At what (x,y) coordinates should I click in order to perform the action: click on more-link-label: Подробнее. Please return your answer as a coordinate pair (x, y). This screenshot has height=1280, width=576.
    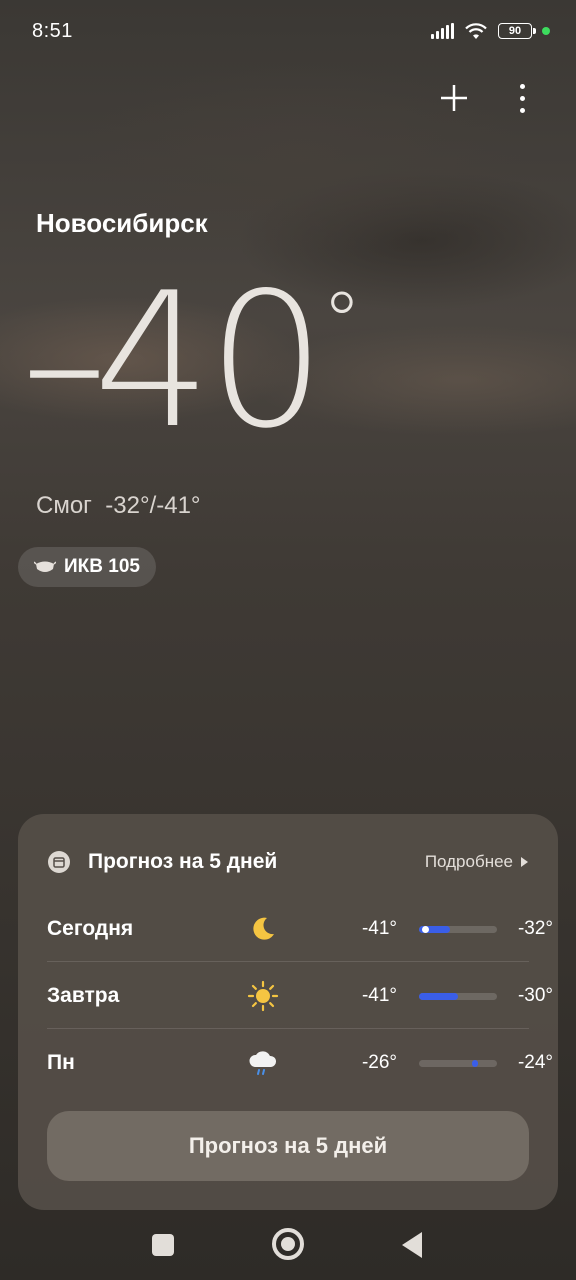
    Looking at the image, I should click on (468, 861).